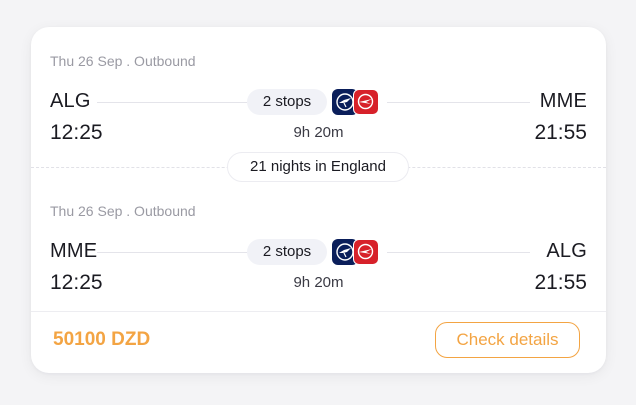 The width and height of the screenshot is (636, 405). Describe the element at coordinates (563, 101) in the screenshot. I see `destination-airport-code: MME` at that location.